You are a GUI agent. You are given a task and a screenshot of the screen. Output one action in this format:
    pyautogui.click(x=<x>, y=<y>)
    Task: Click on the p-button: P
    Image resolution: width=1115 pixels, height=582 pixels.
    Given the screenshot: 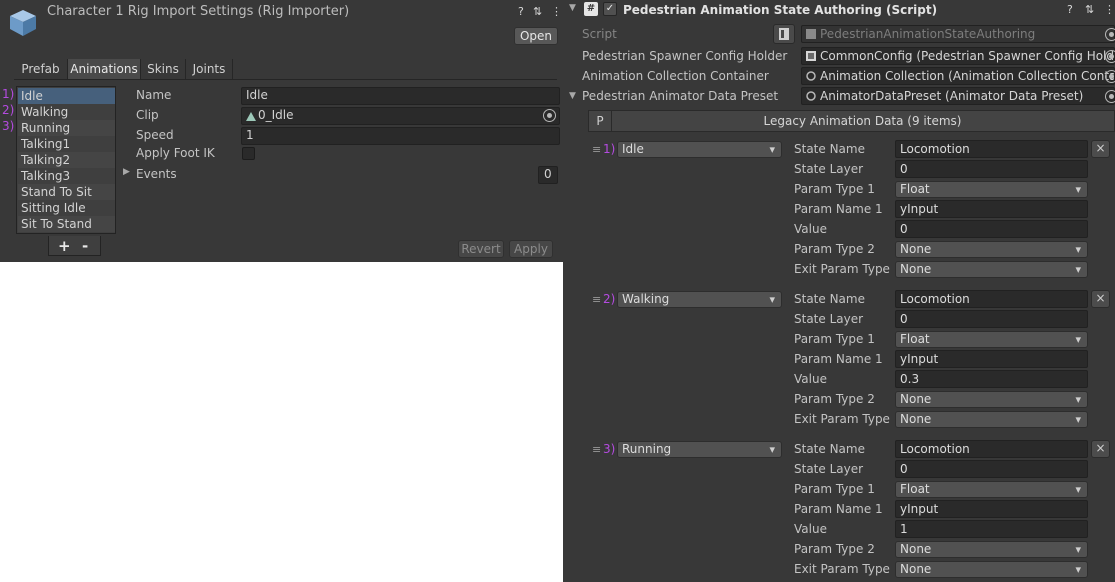 What is the action you would take?
    pyautogui.click(x=600, y=121)
    